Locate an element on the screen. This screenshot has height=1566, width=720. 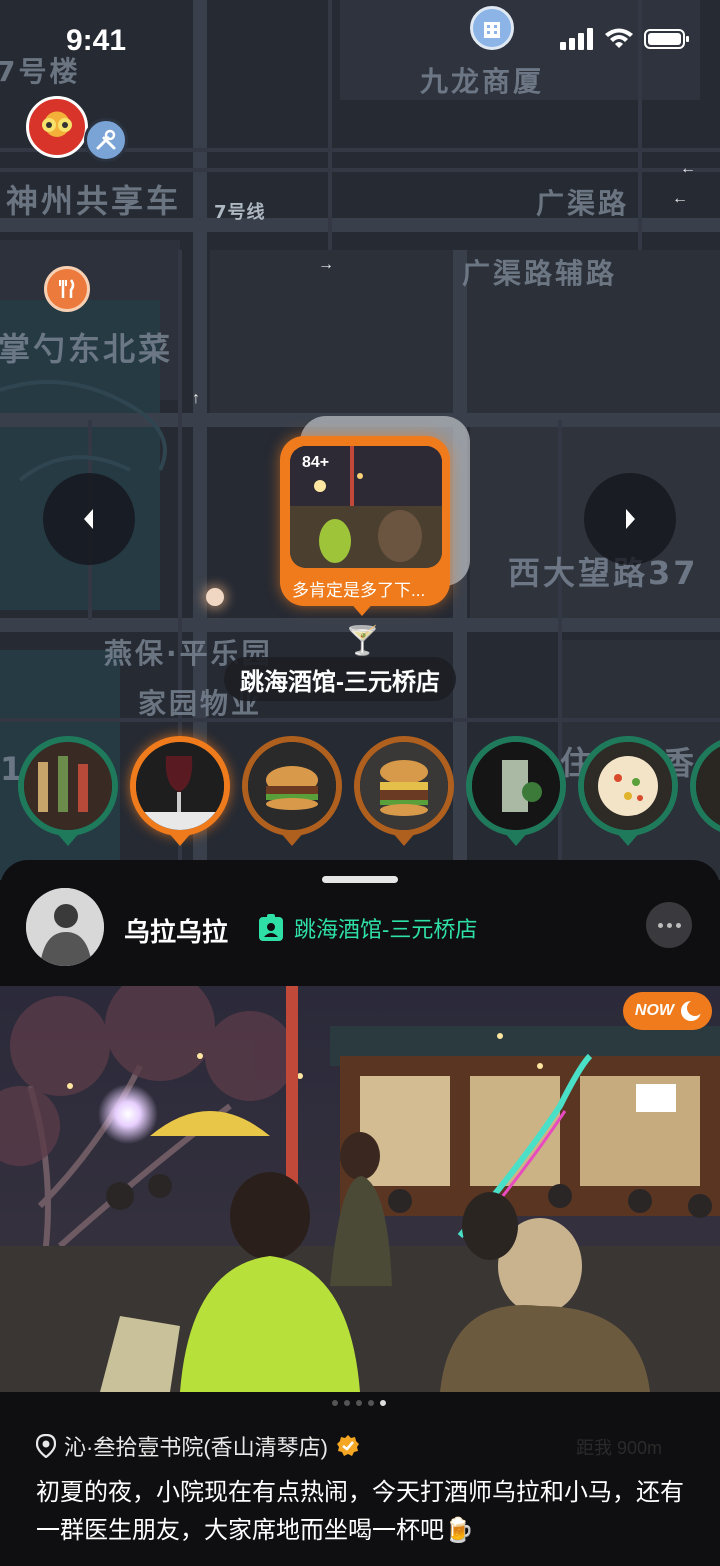
bubble-burger is located at coordinates (292, 786).